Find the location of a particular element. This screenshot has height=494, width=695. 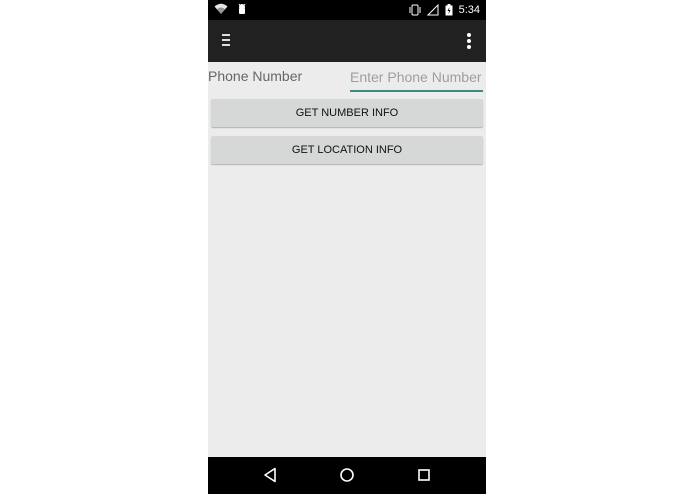

phone-number-input is located at coordinates (416, 78).